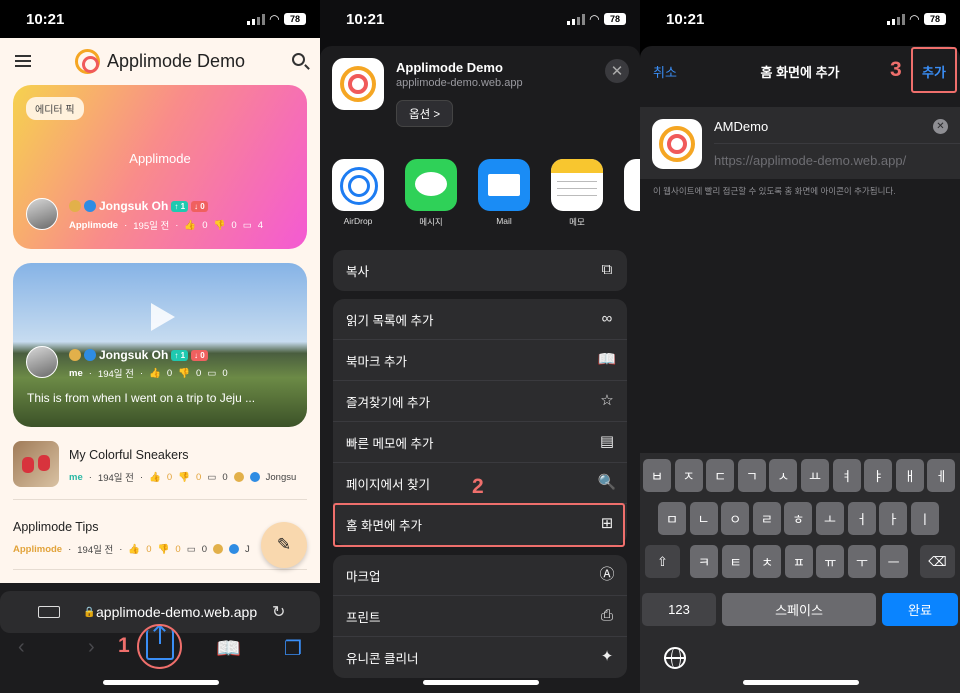 The width and height of the screenshot is (960, 693). Describe the element at coordinates (247, 225) in the screenshot. I see `comment-icon: ▭` at that location.